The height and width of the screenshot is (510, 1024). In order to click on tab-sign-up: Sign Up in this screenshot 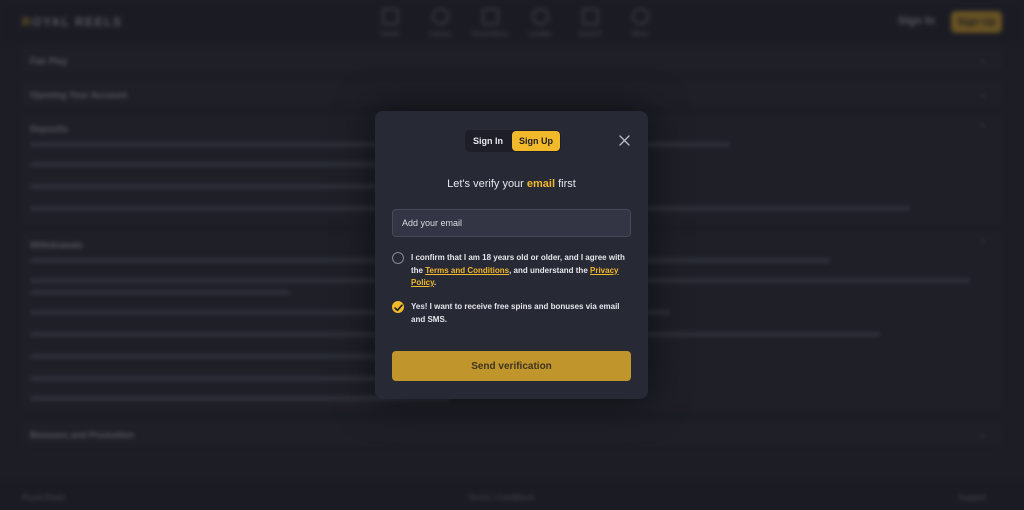, I will do `click(536, 141)`.